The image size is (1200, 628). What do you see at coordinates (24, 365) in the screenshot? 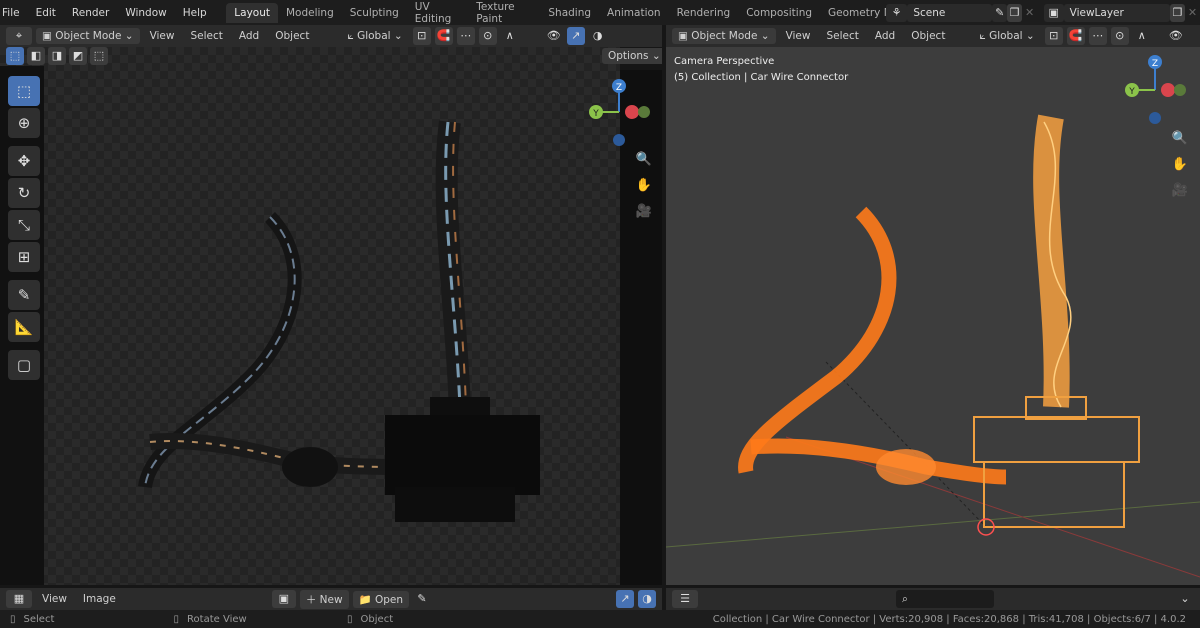
I see `add-cube-tool-icon: ▢` at bounding box center [24, 365].